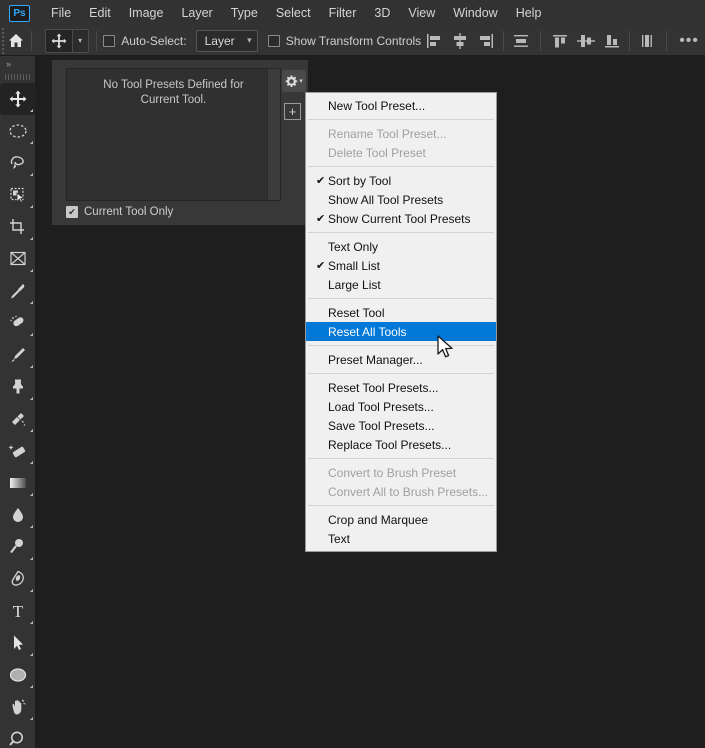  What do you see at coordinates (79, 40) in the screenshot?
I see `tool-preset-picker-chevron-icon: ▾` at bounding box center [79, 40].